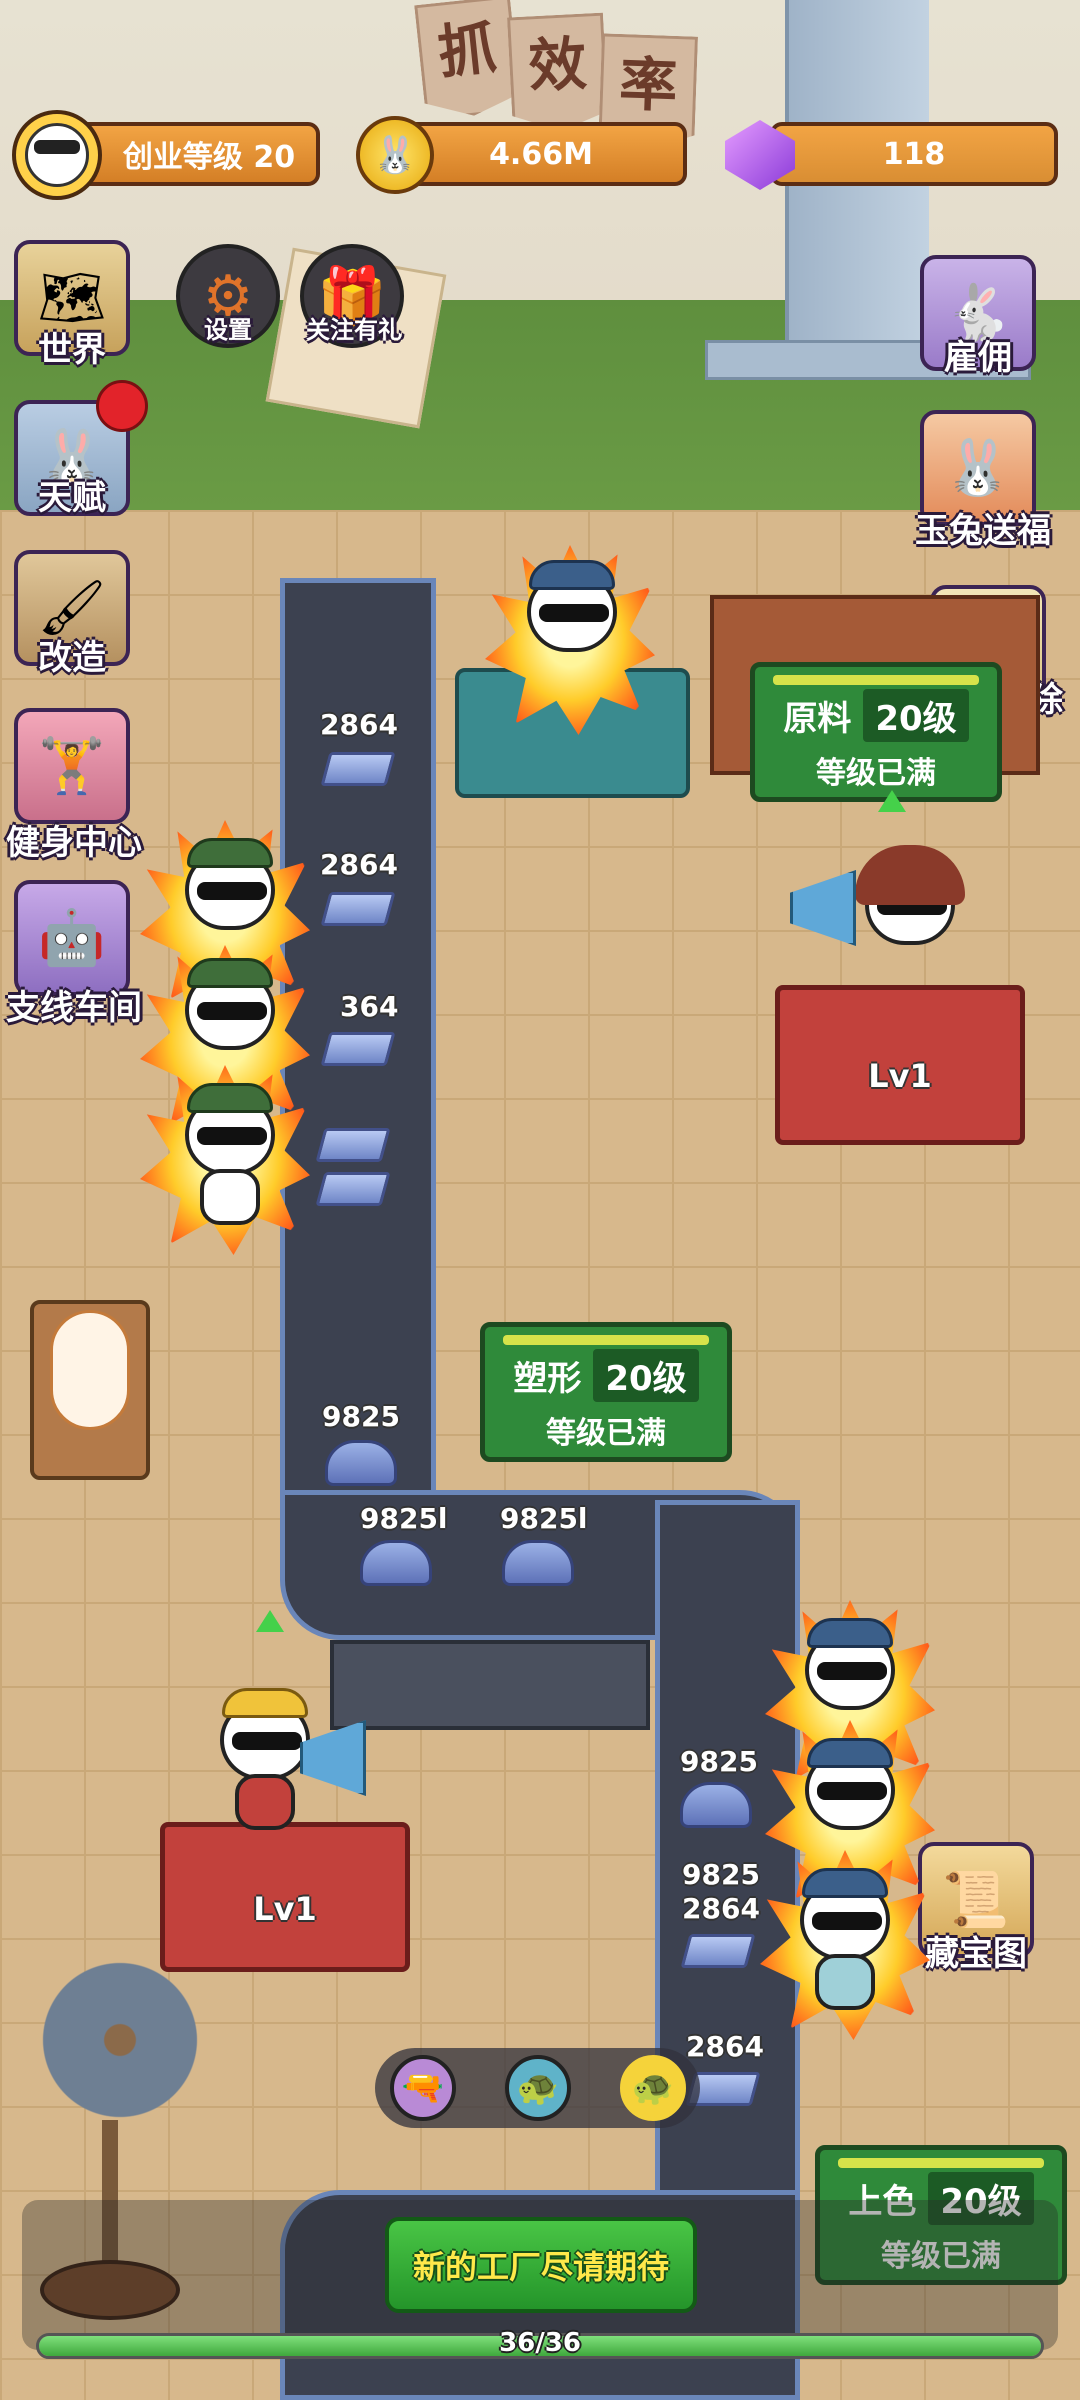 The height and width of the screenshot is (2400, 1080). What do you see at coordinates (74, 843) in the screenshot?
I see `gym-label: 健身中心` at bounding box center [74, 843].